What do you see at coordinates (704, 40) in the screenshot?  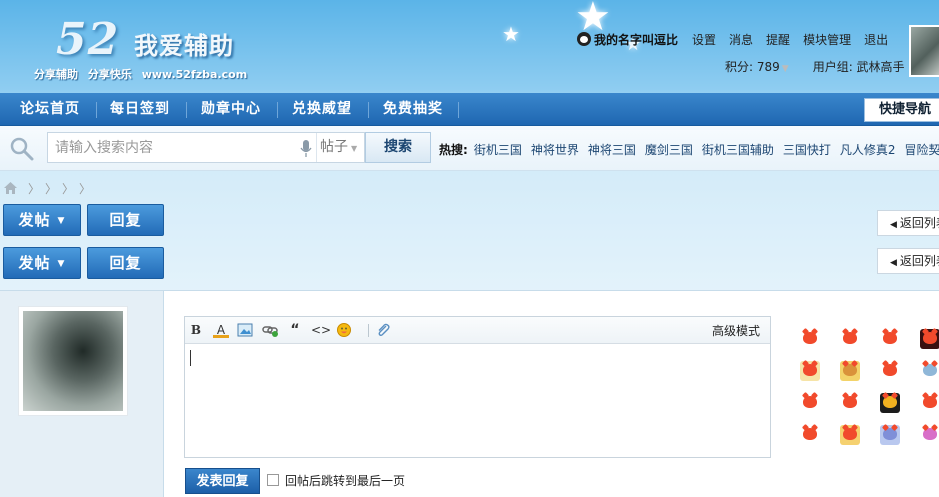 I see `settings-link: 设置` at bounding box center [704, 40].